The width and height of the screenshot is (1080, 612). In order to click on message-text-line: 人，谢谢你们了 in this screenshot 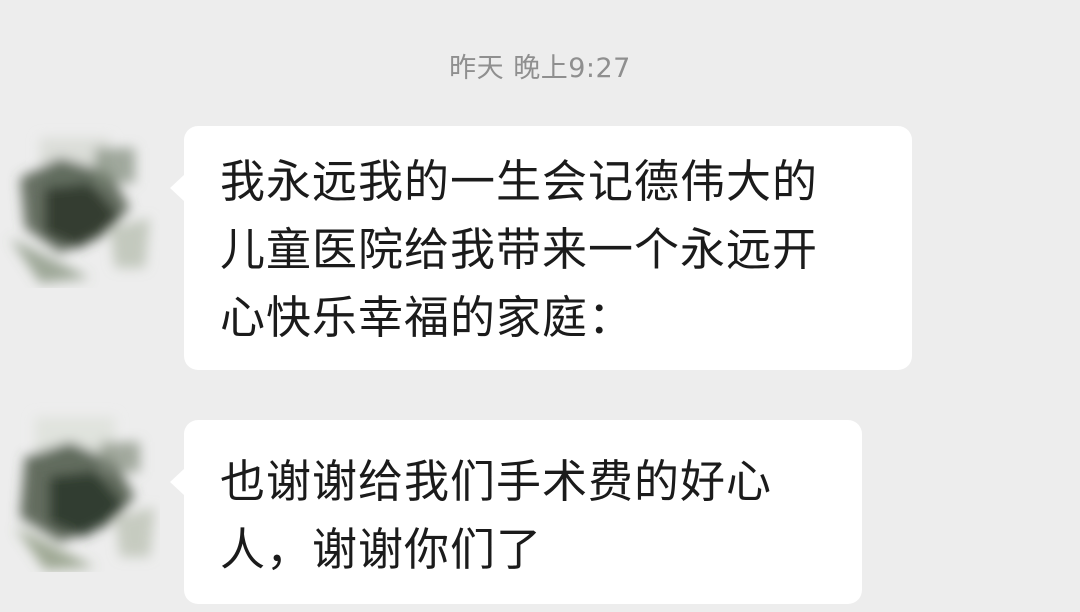, I will do `click(381, 549)`.